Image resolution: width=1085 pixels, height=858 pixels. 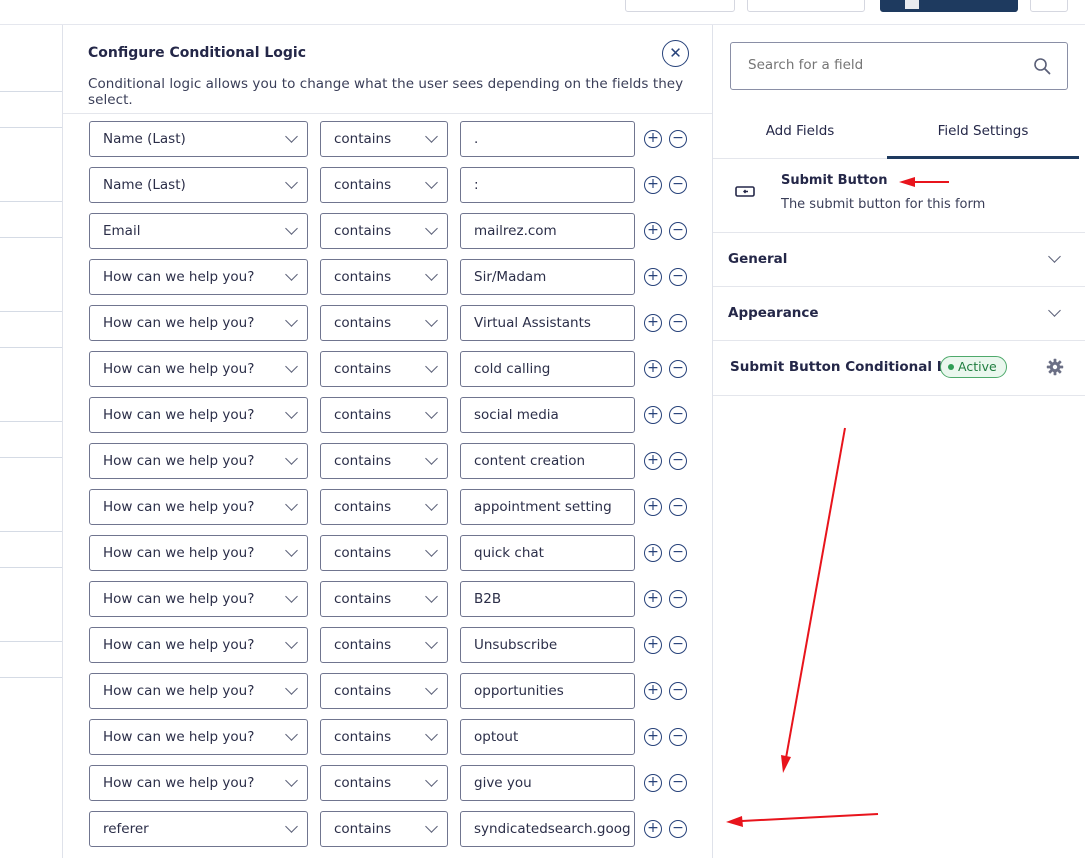 What do you see at coordinates (547, 737) in the screenshot?
I see `rule-value-input: optout` at bounding box center [547, 737].